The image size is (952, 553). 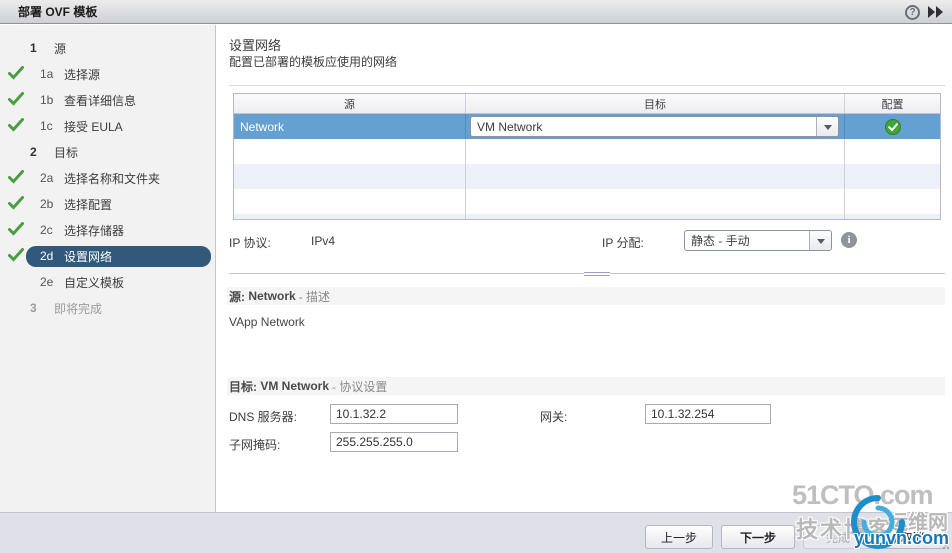 What do you see at coordinates (945, 547) in the screenshot?
I see `resize-grip` at bounding box center [945, 547].